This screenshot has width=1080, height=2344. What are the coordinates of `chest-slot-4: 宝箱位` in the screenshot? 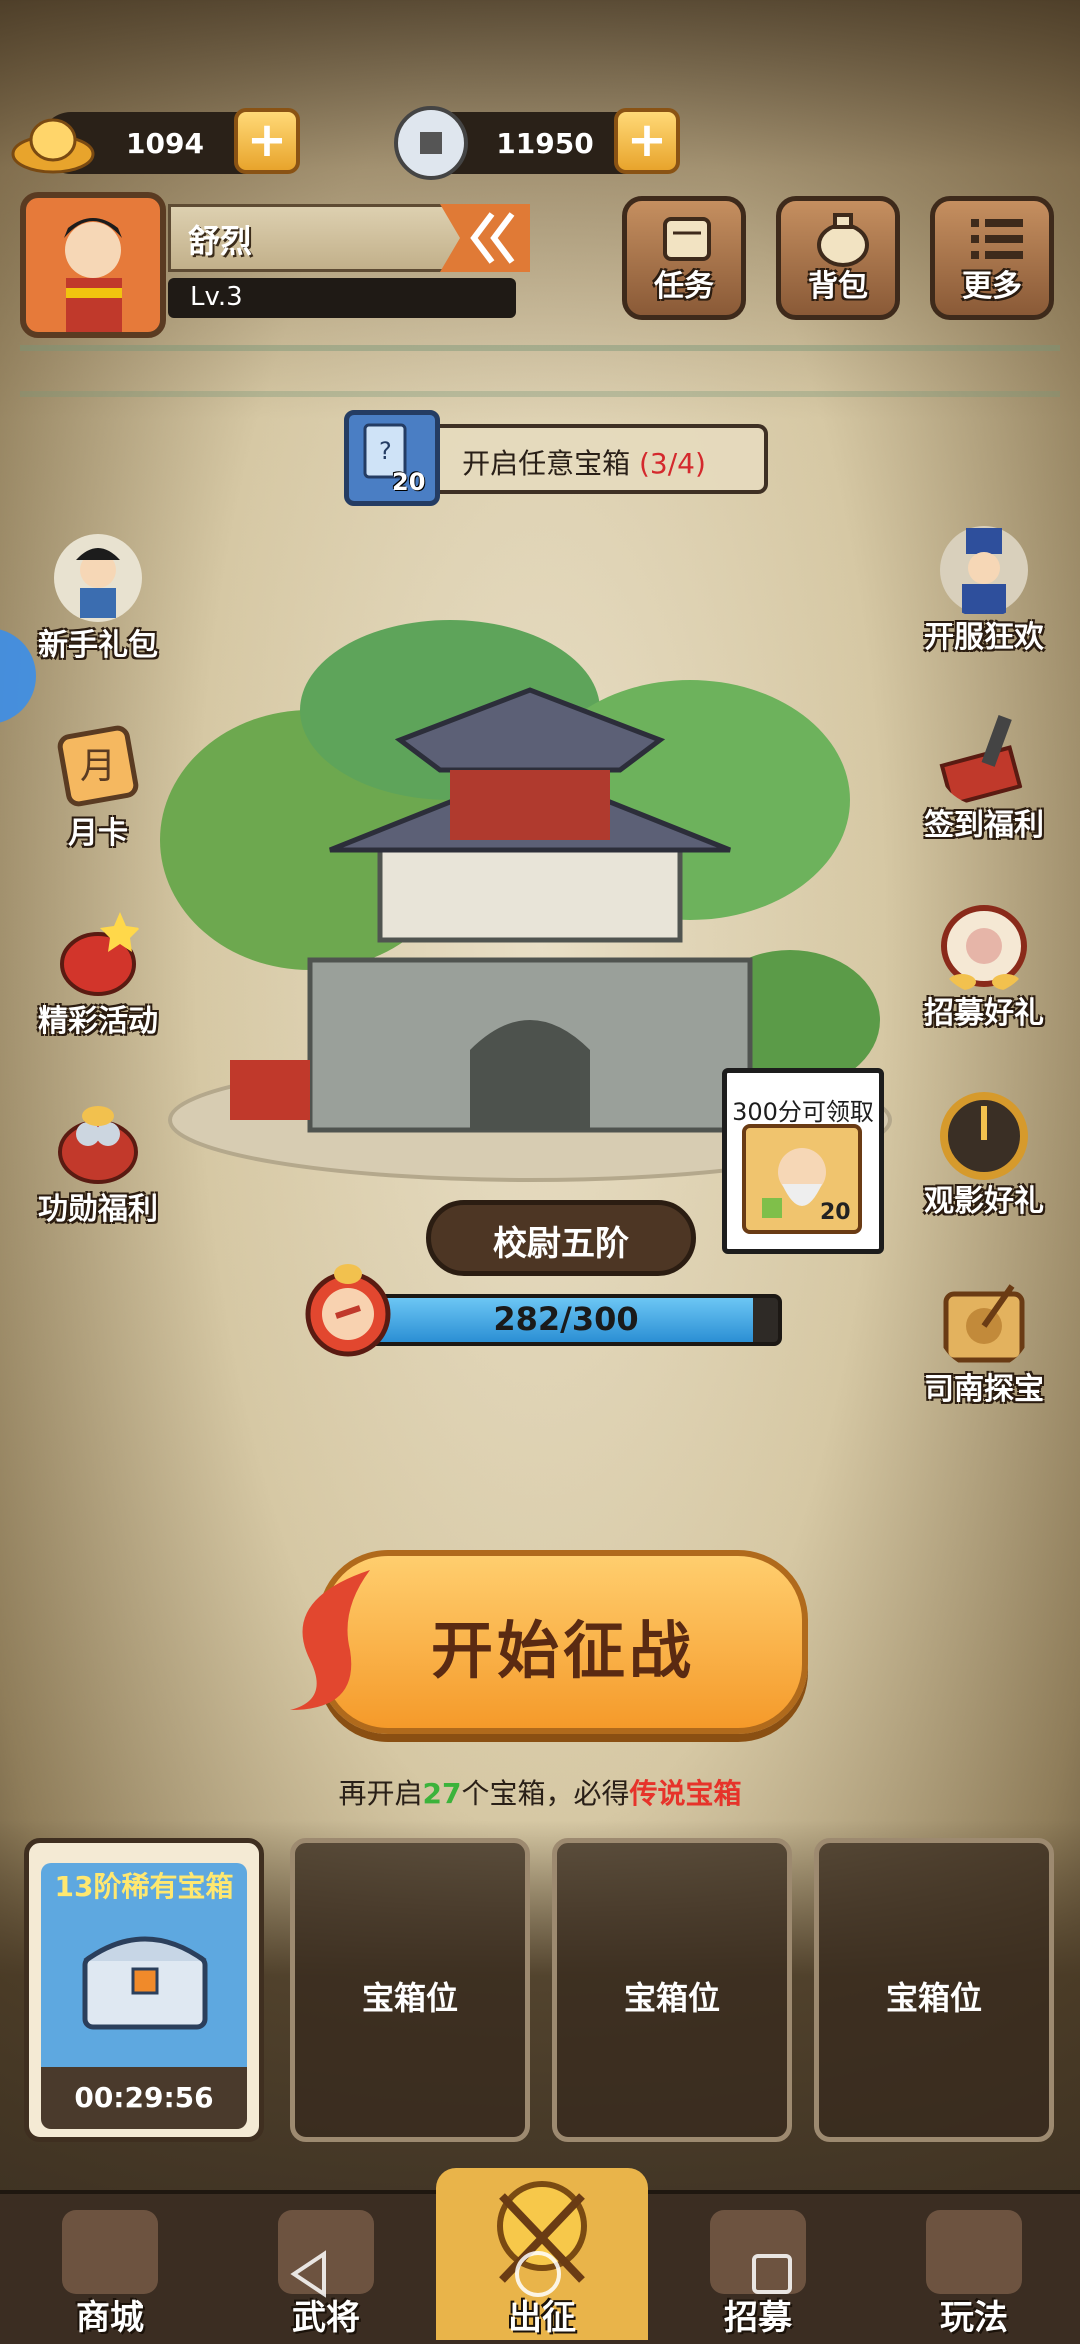 It's located at (934, 1990).